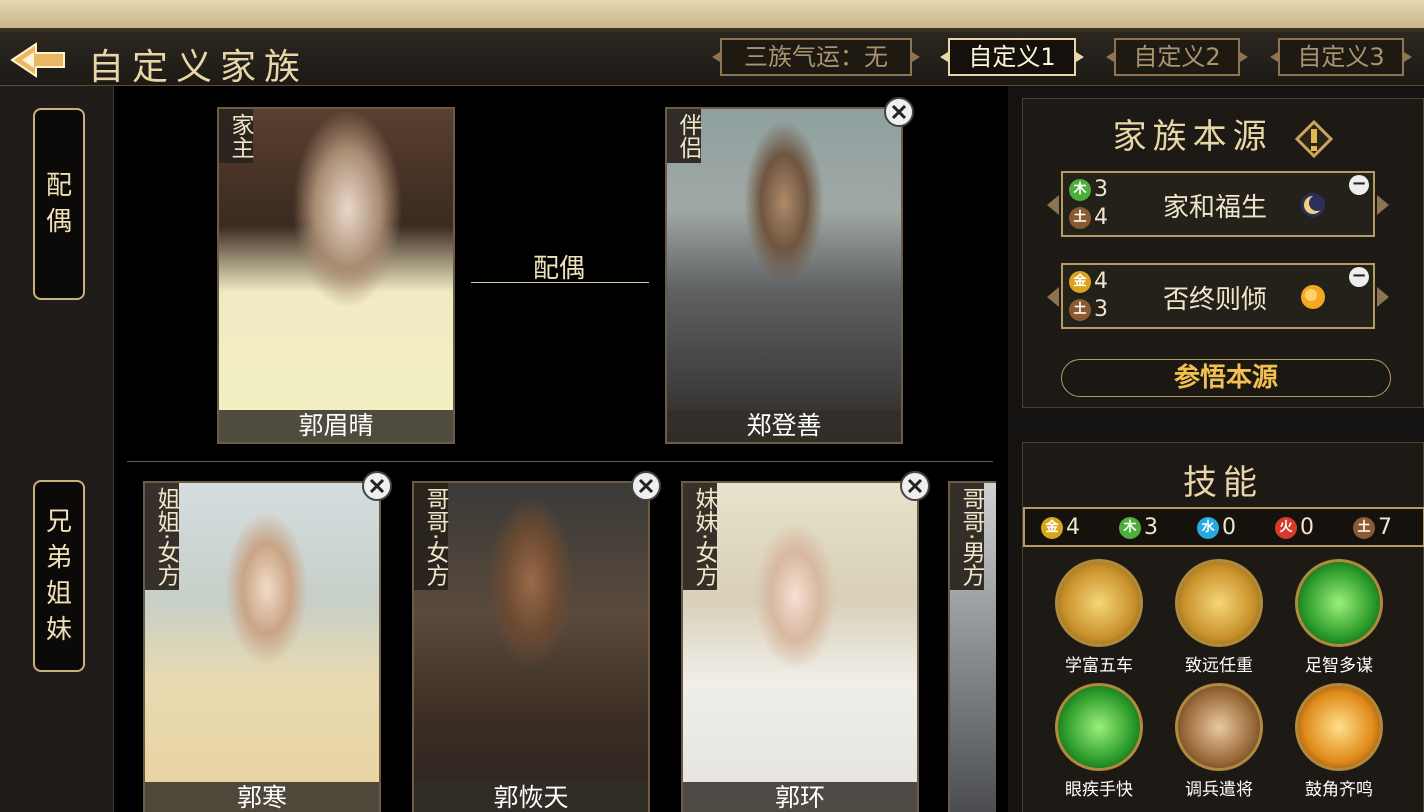  I want to click on remove-partner-button, so click(899, 112).